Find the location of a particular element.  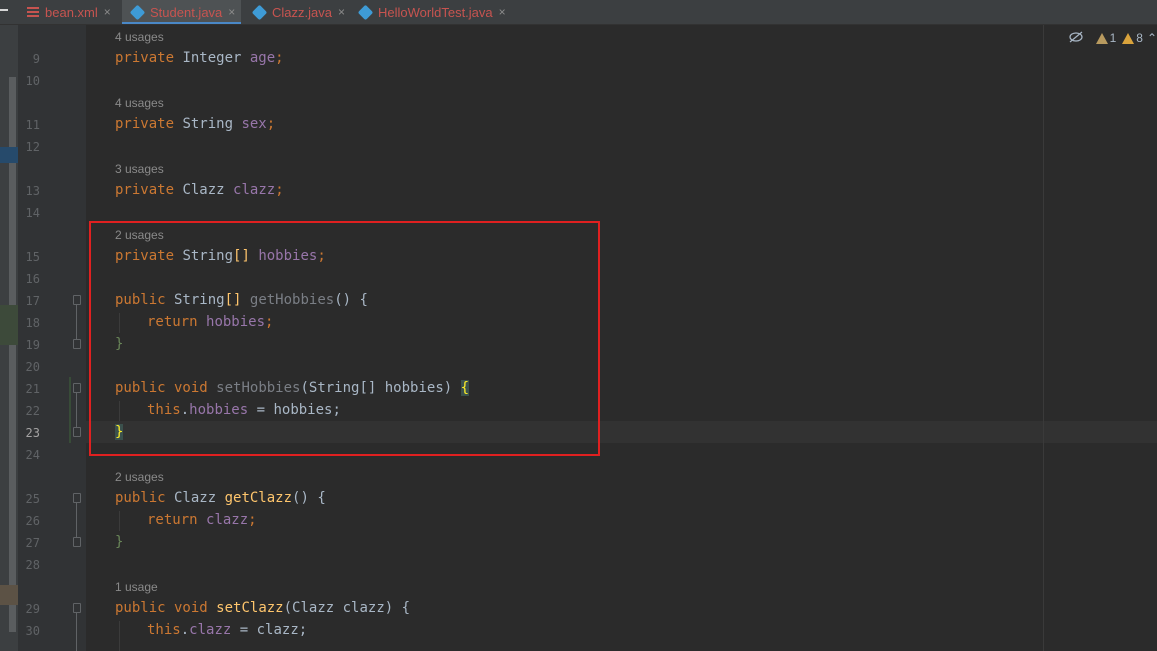

tab-bean-xml: bean.xml × is located at coordinates (69, 12).